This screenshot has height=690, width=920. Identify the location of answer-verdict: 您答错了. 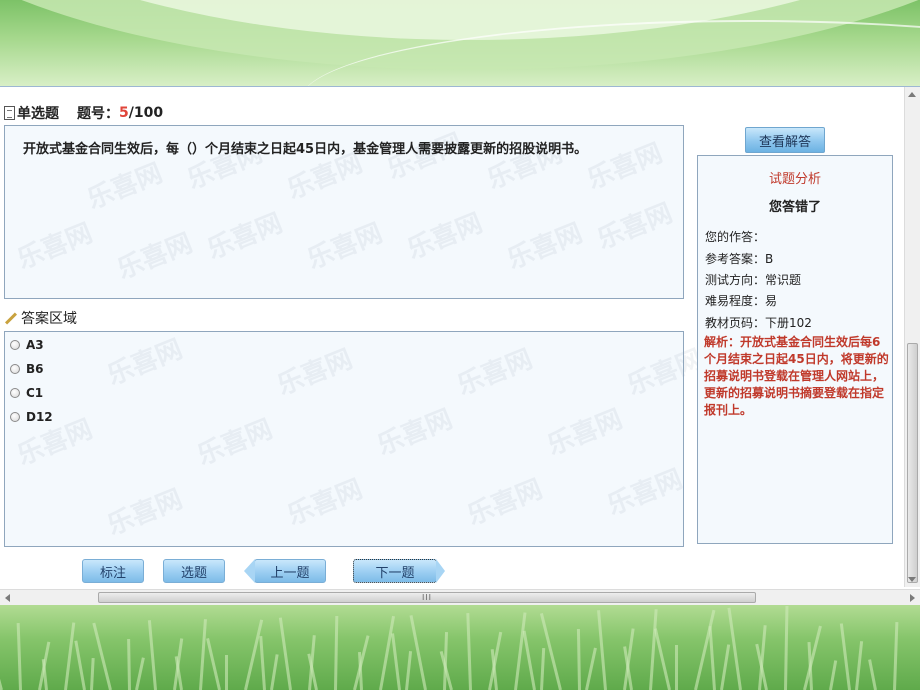
(794, 207).